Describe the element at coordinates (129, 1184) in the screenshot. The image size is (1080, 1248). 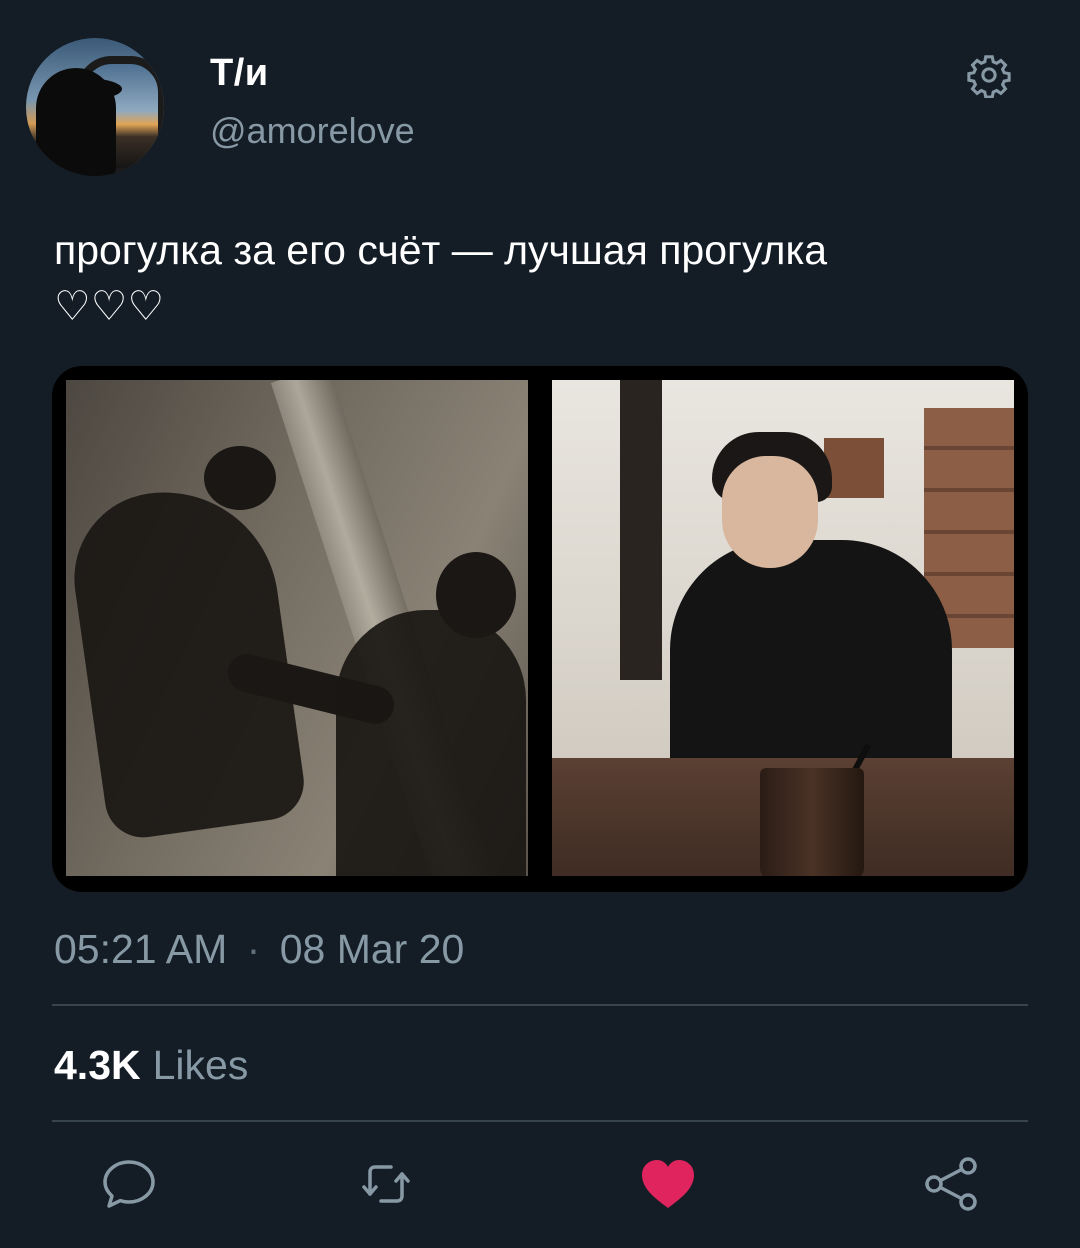
I see `reply-icon` at that location.